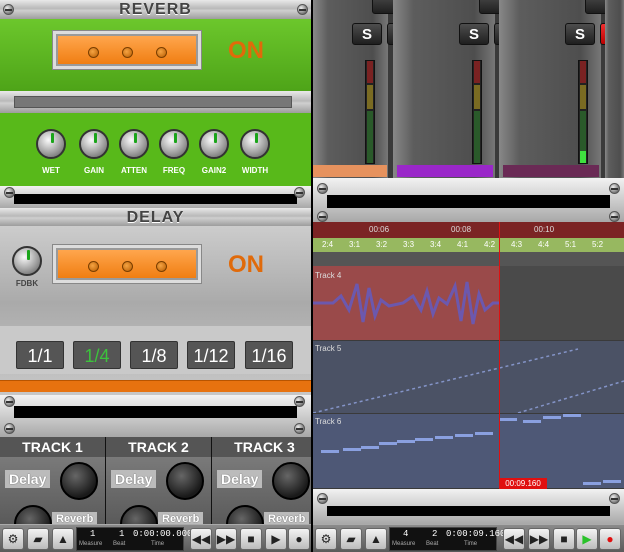 The image size is (624, 552). Describe the element at coordinates (379, 229) in the screenshot. I see `time-mark: 00:06` at that location.